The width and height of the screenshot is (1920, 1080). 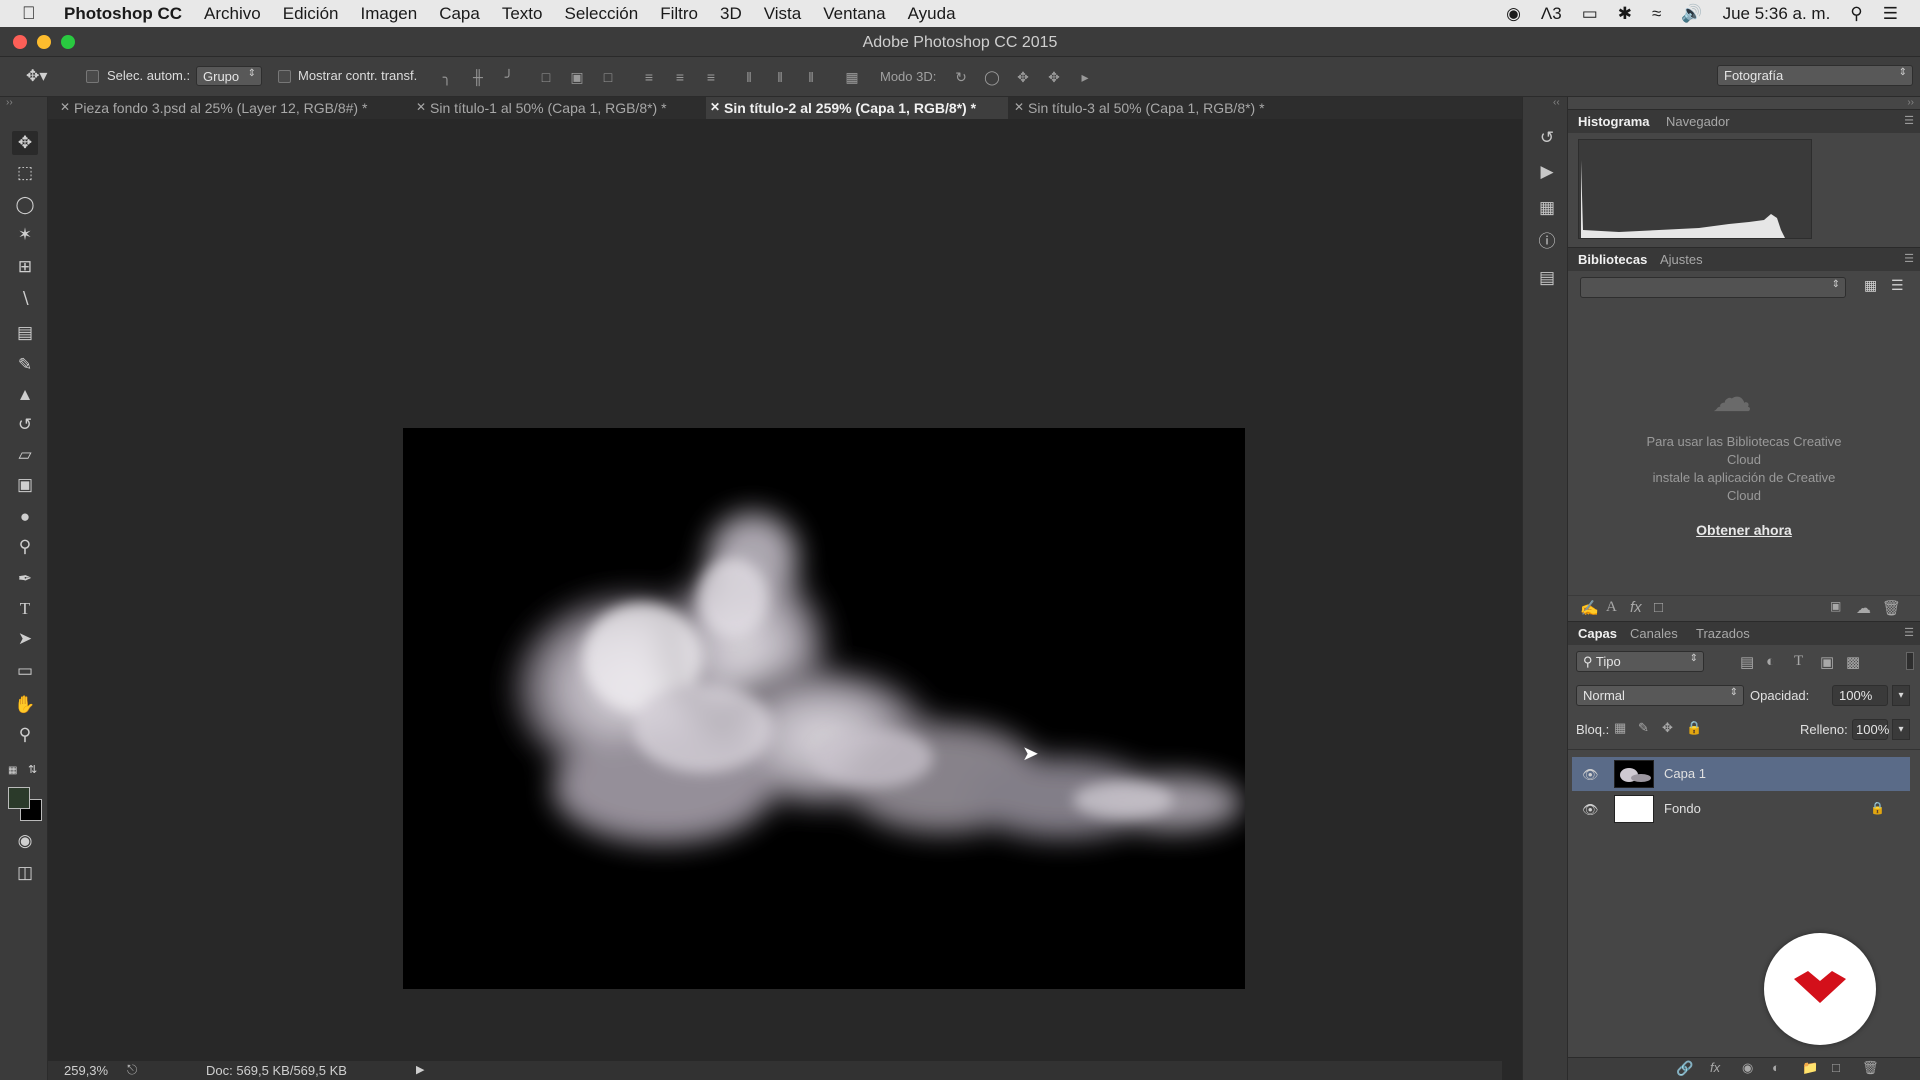 What do you see at coordinates (1863, 608) in the screenshot?
I see `sync-icon: ☁` at bounding box center [1863, 608].